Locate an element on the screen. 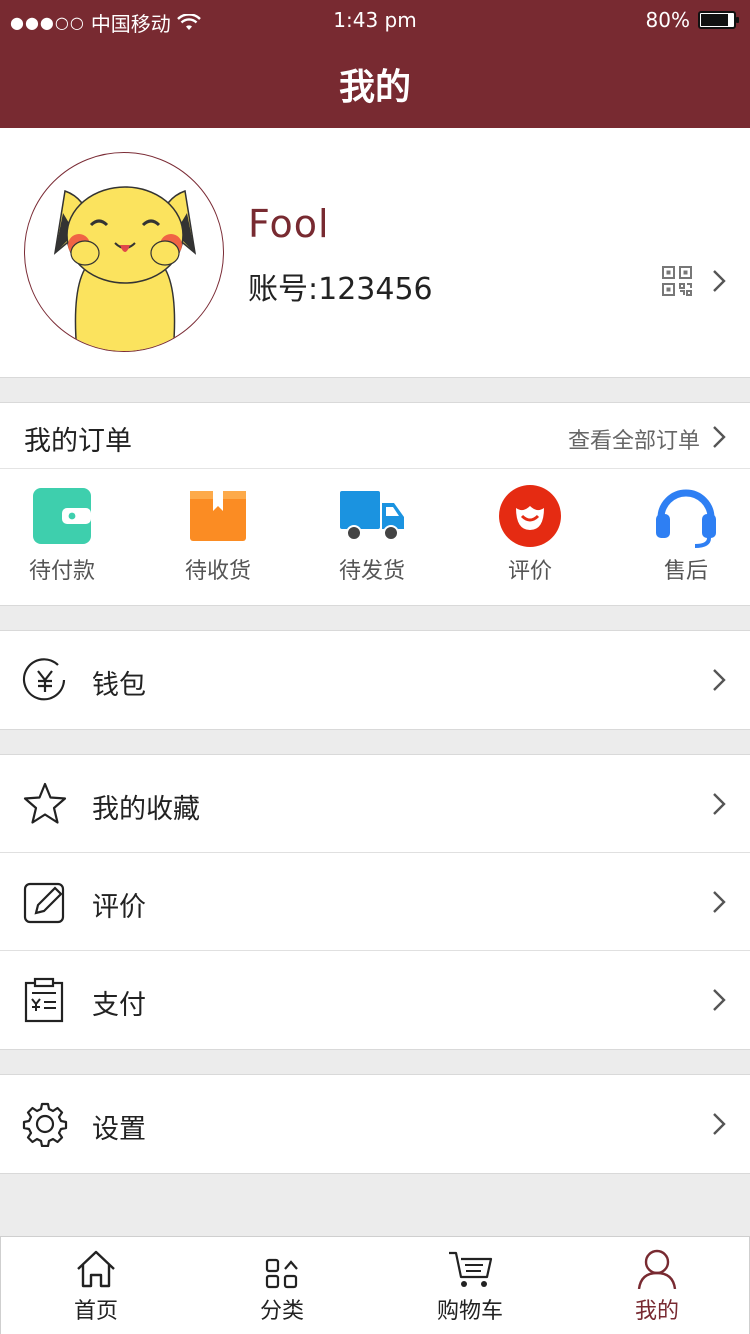  menu-item-label: 评价 is located at coordinates (119, 907).